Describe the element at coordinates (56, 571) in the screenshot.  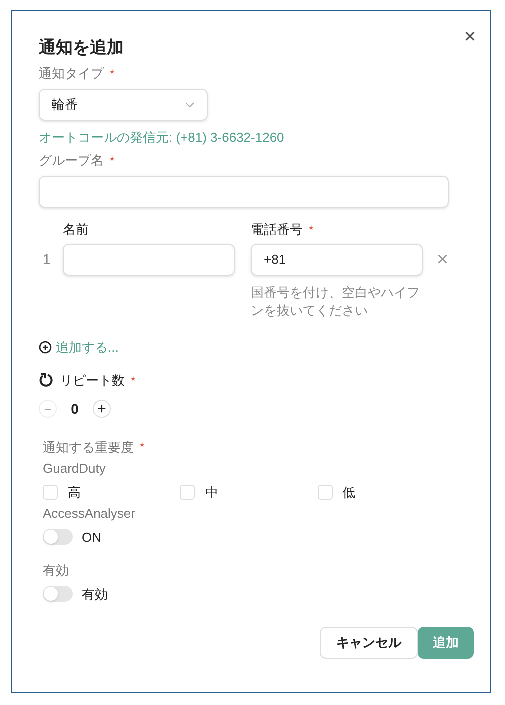
I see `field-label: 有効` at that location.